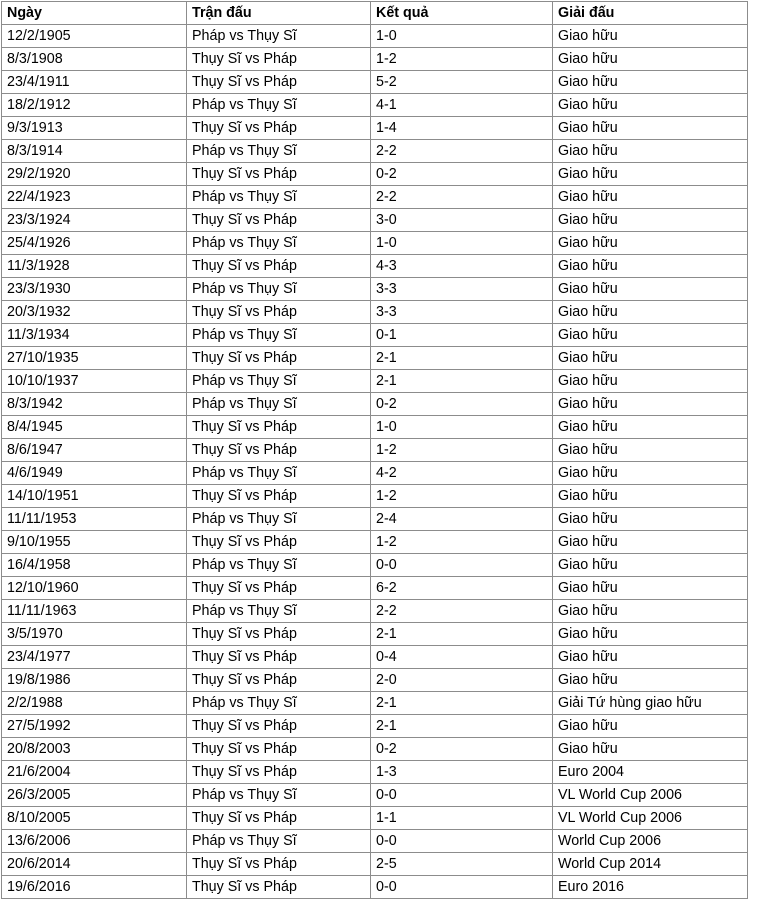 The height and width of the screenshot is (910, 760). I want to click on table-row: 22/4/1923 Pháp vs Thụy Sĩ 2-2 Giao hữu, so click(374, 197).